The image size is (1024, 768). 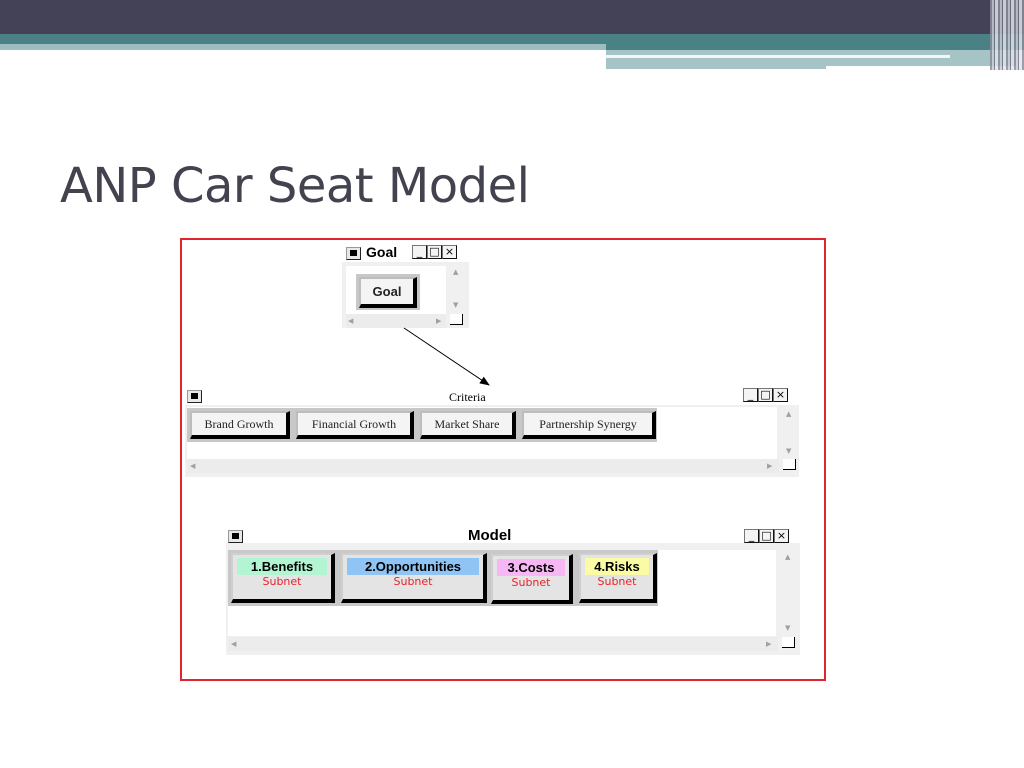 I want to click on model-window-controls: _ □ ×, so click(x=766, y=536).